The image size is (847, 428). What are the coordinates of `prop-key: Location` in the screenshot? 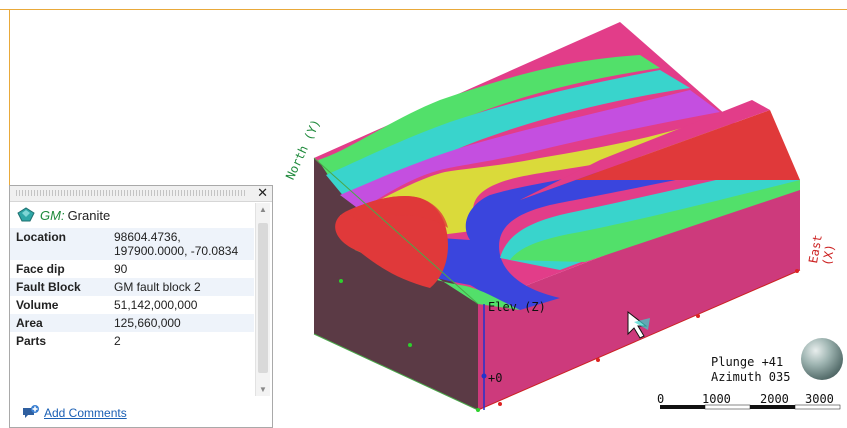 It's located at (59, 244).